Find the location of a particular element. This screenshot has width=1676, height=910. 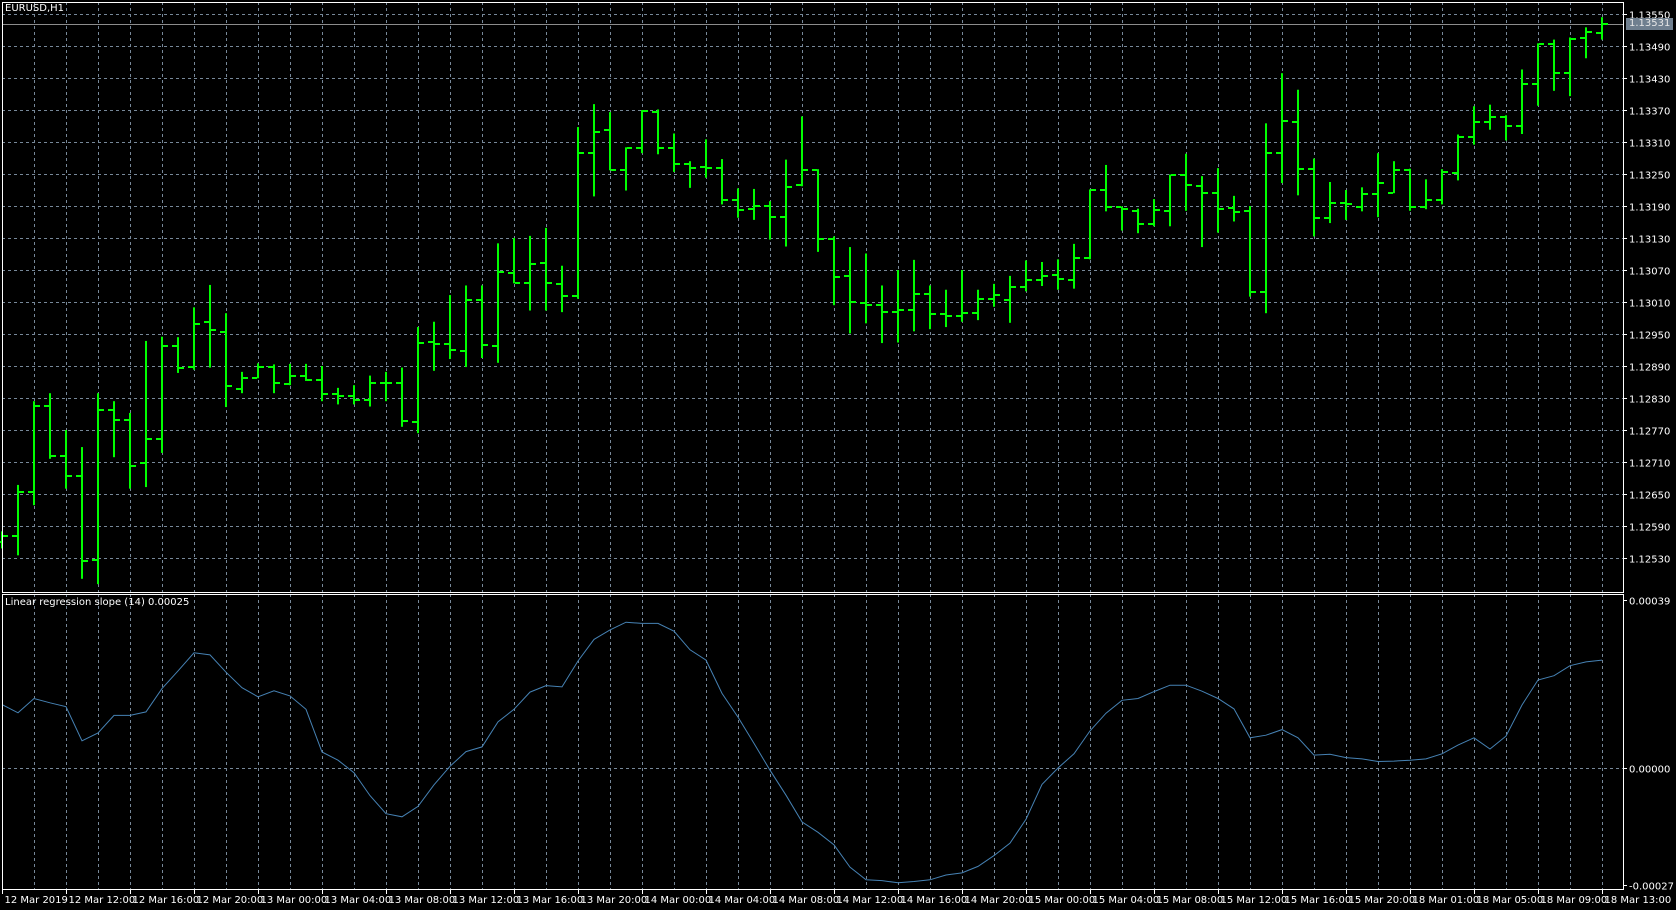

time-label: 12 Mar 2019 is located at coordinates (36, 900).